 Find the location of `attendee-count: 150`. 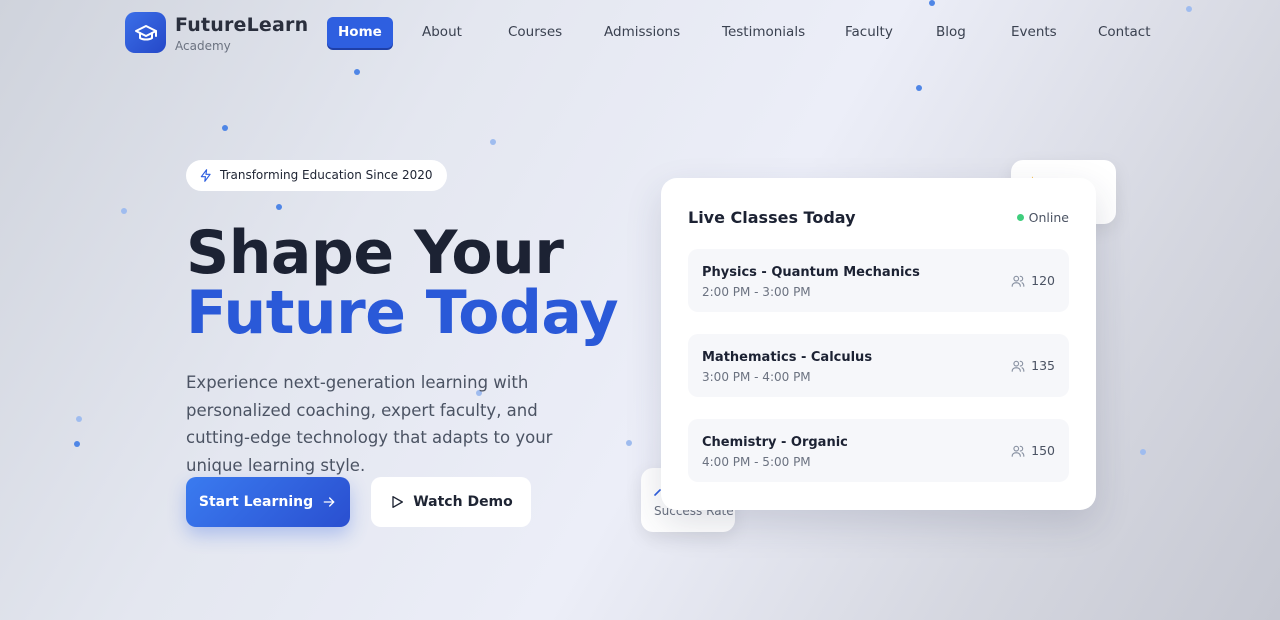

attendee-count: 150 is located at coordinates (1033, 450).